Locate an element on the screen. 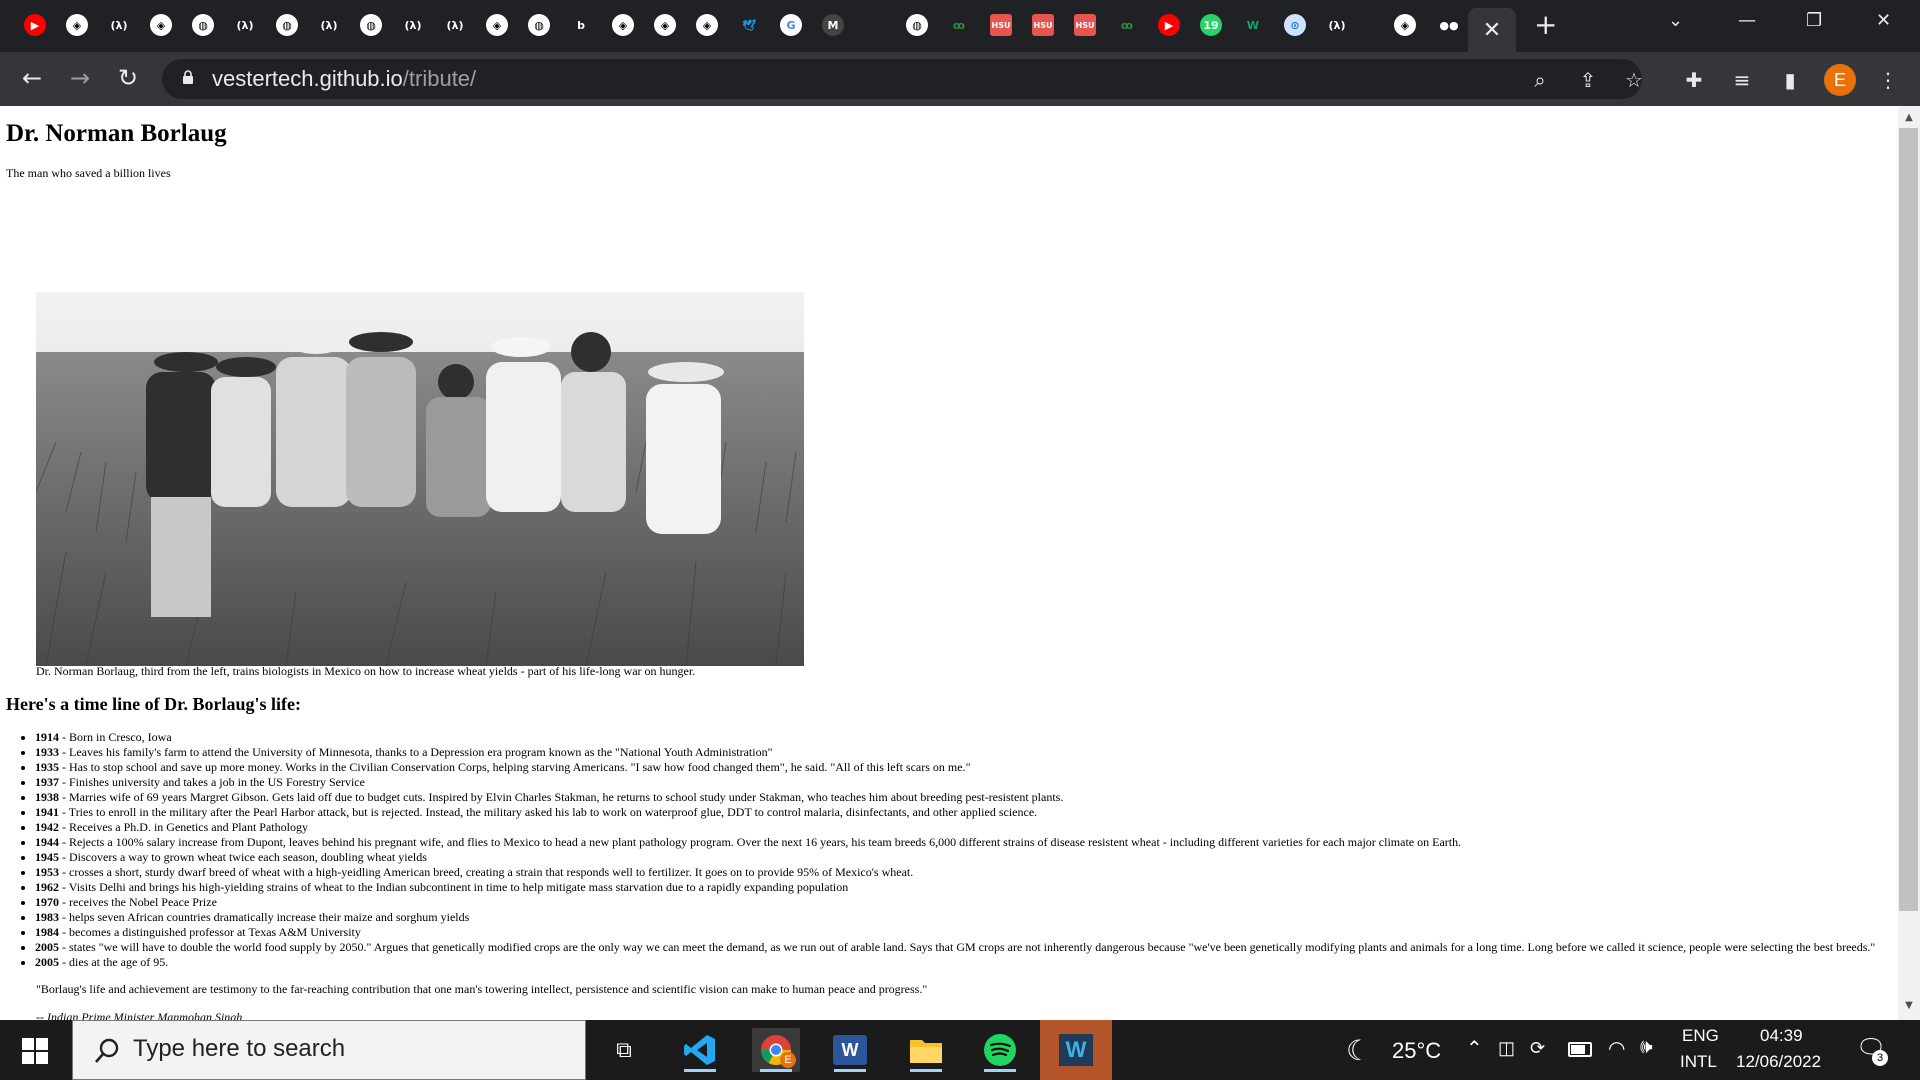 This screenshot has width=1920, height=1080. media-control-icon: ≡ is located at coordinates (1742, 80).